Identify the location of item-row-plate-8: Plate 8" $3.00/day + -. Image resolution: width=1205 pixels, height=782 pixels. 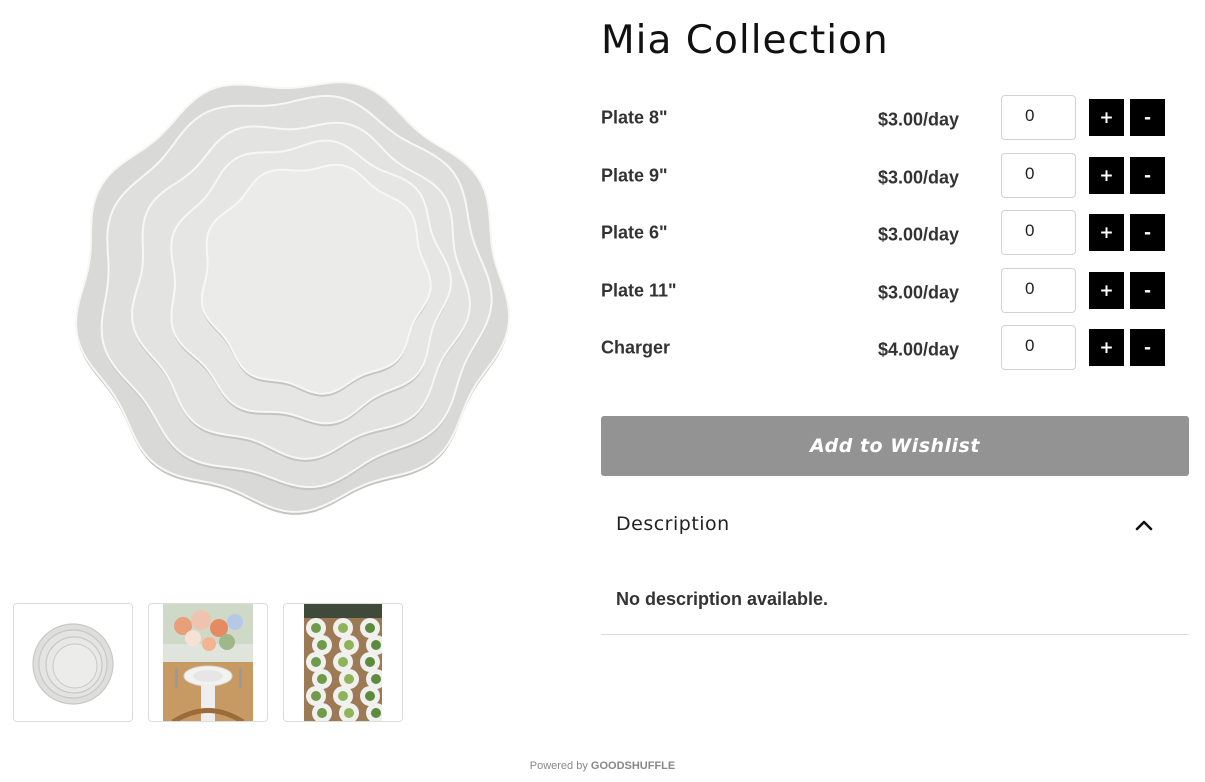
(886, 118).